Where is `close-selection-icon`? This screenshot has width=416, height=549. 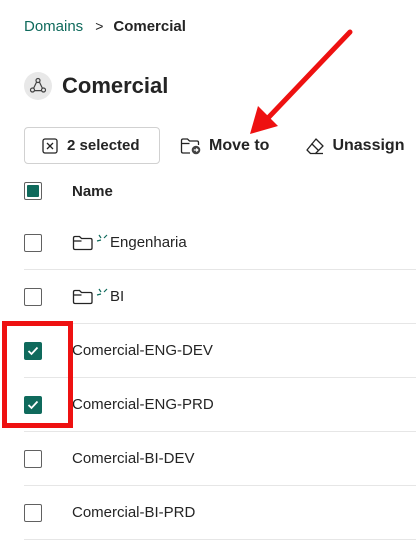 close-selection-icon is located at coordinates (50, 145).